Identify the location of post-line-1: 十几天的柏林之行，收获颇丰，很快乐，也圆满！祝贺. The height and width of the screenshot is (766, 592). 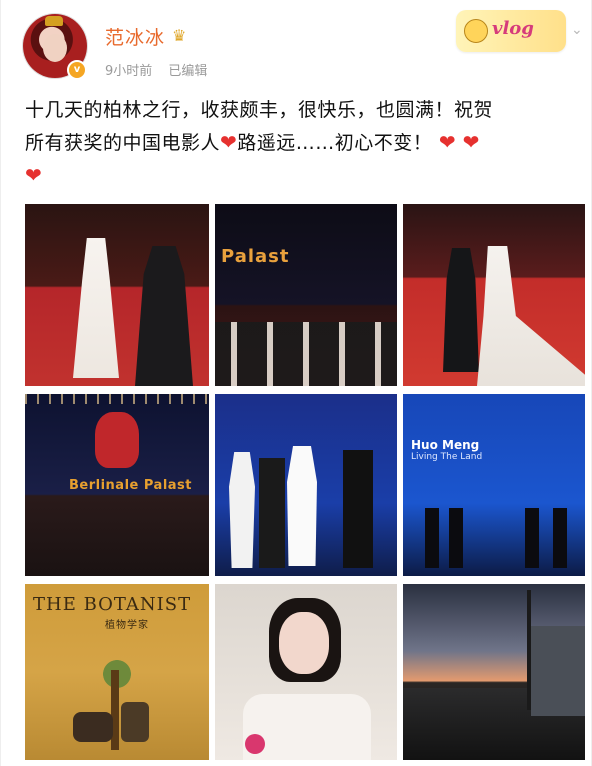
(259, 110).